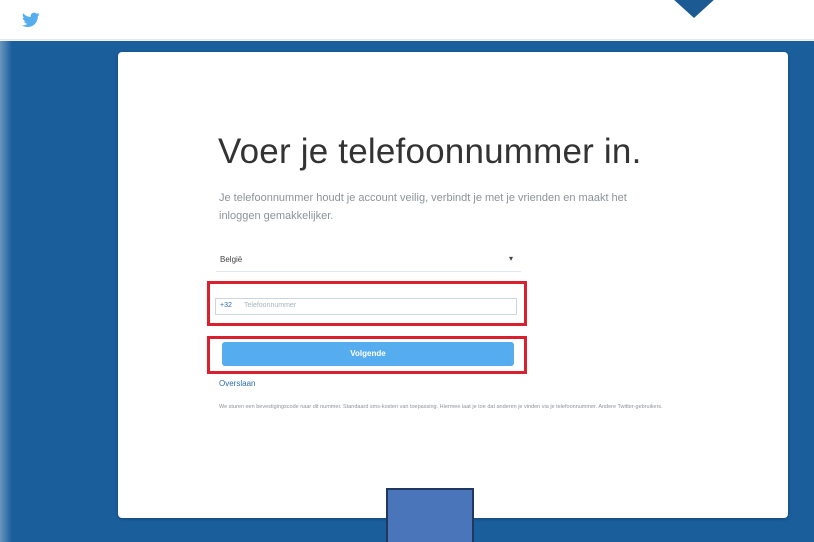 The width and height of the screenshot is (814, 542). I want to click on annotation-overlay-box, so click(430, 515).